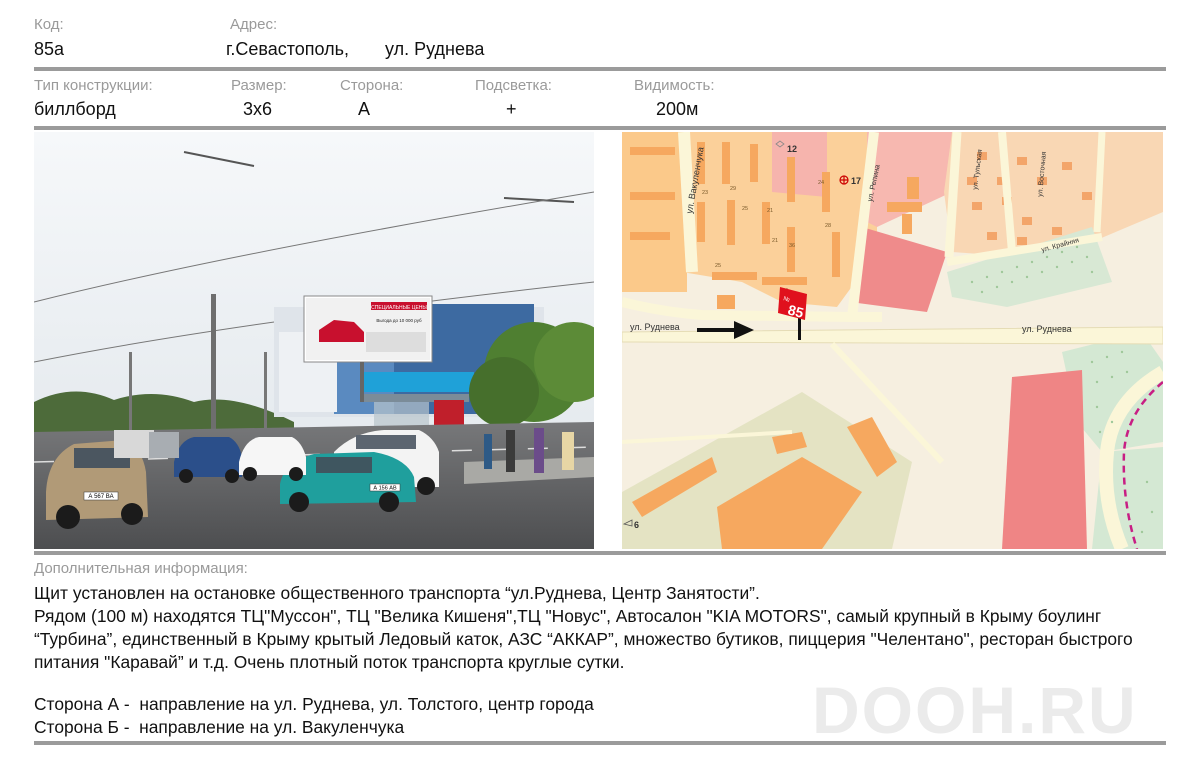 Image resolution: width=1200 pixels, height=768 pixels. What do you see at coordinates (1047, 329) in the screenshot?
I see `map-street-rudneva-right: ул. Руднева` at bounding box center [1047, 329].